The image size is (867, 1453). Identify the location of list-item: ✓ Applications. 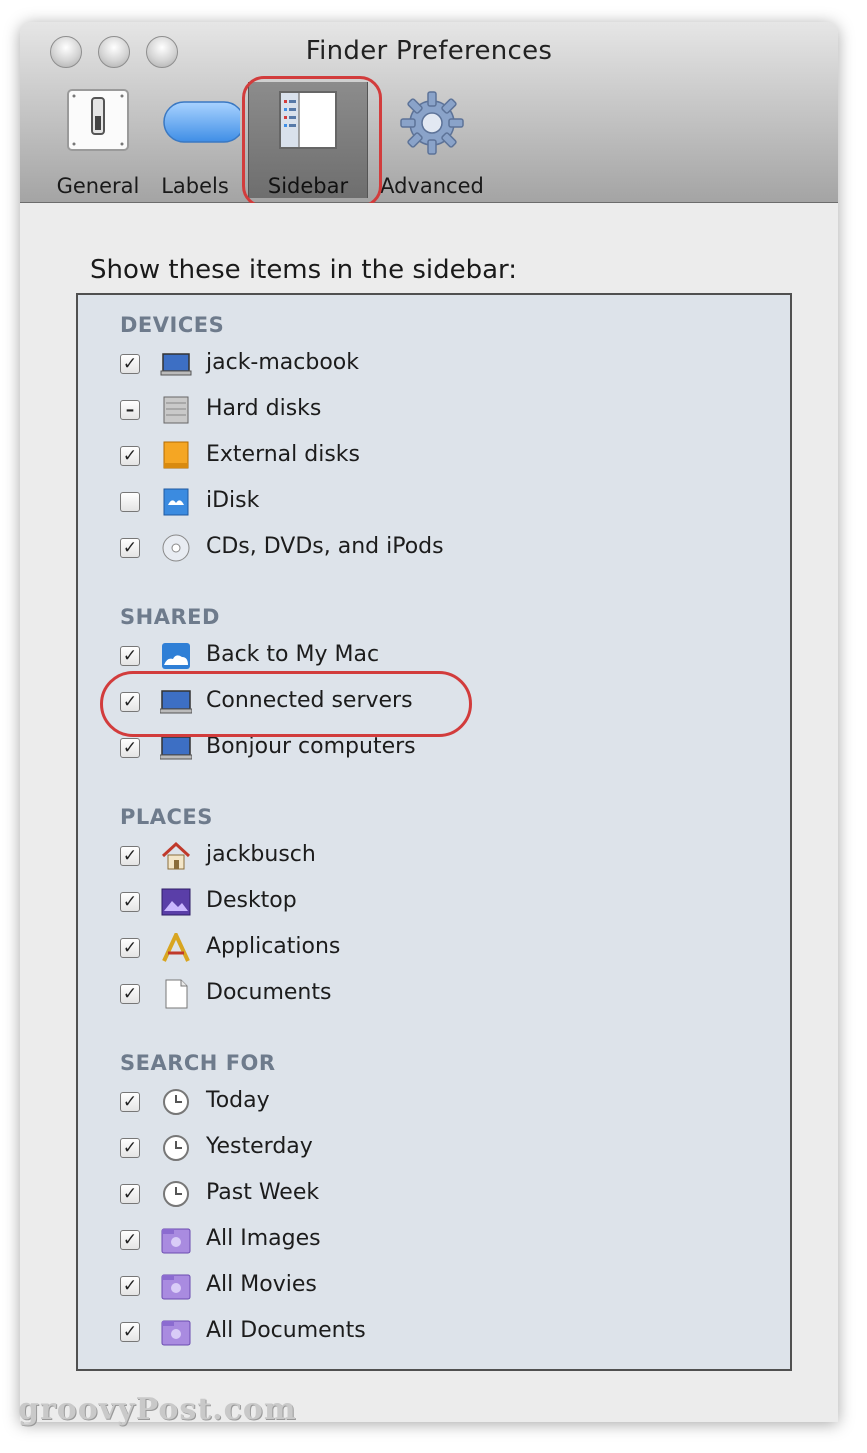
(420, 948).